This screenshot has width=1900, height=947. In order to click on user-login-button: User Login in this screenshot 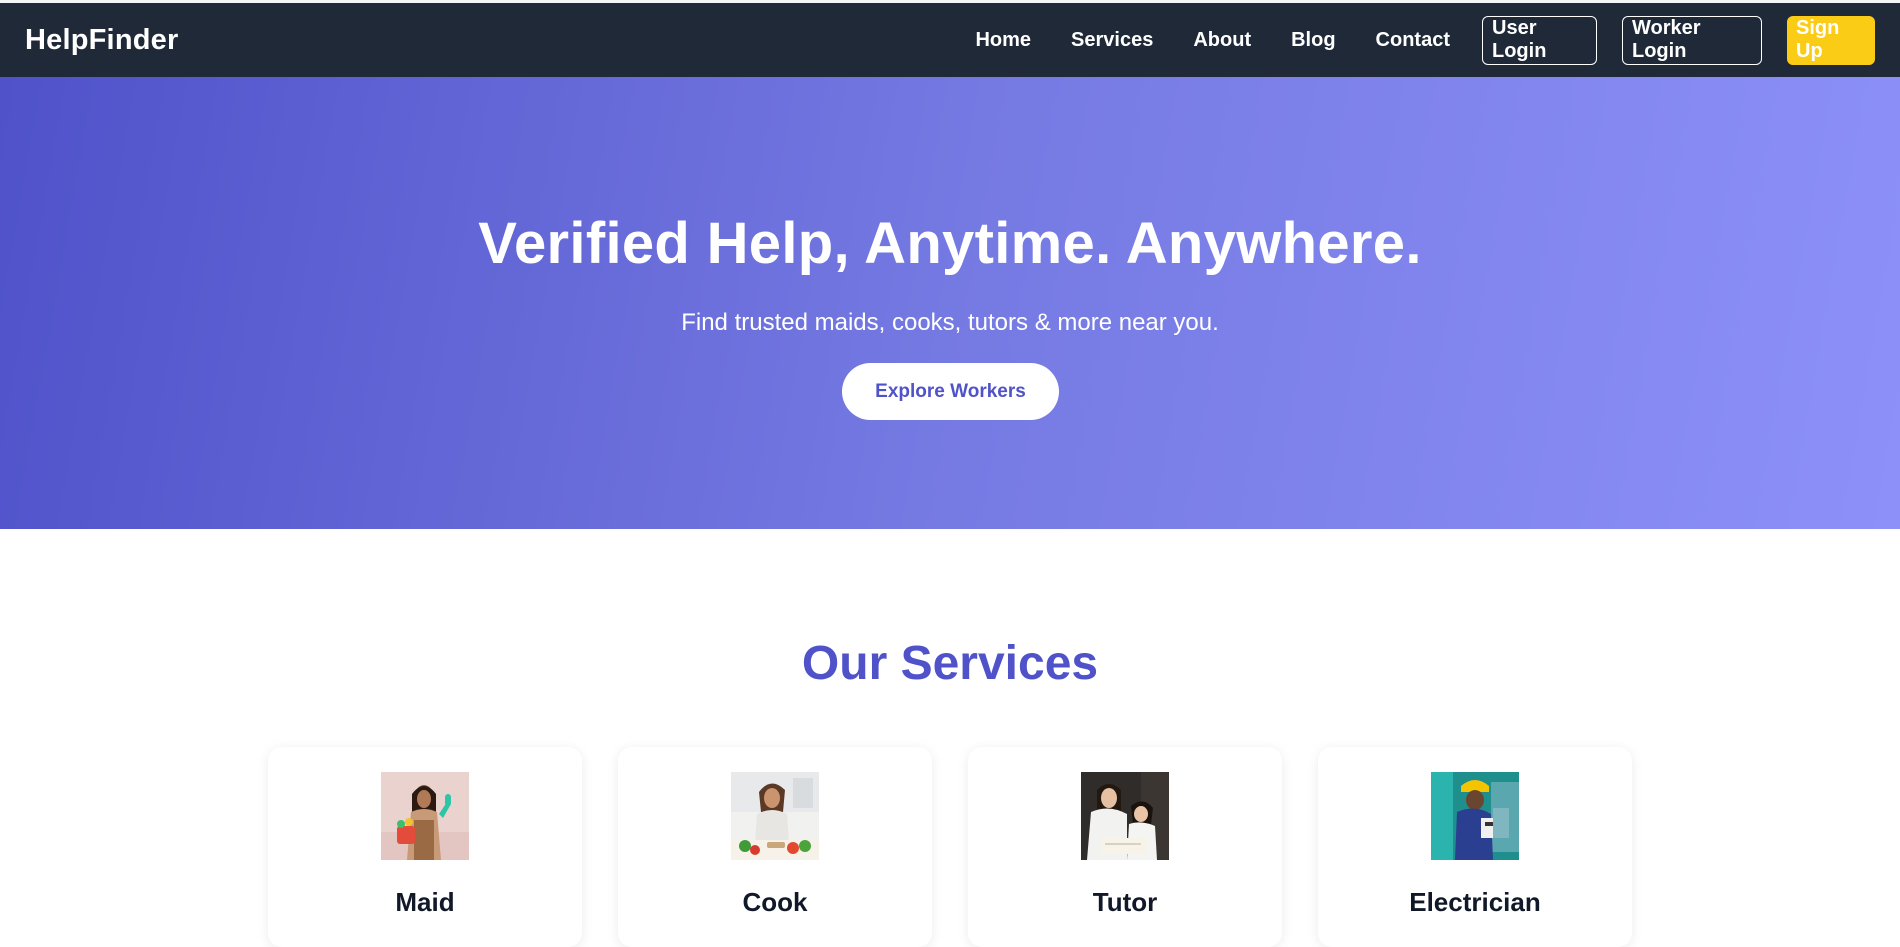, I will do `click(1539, 40)`.